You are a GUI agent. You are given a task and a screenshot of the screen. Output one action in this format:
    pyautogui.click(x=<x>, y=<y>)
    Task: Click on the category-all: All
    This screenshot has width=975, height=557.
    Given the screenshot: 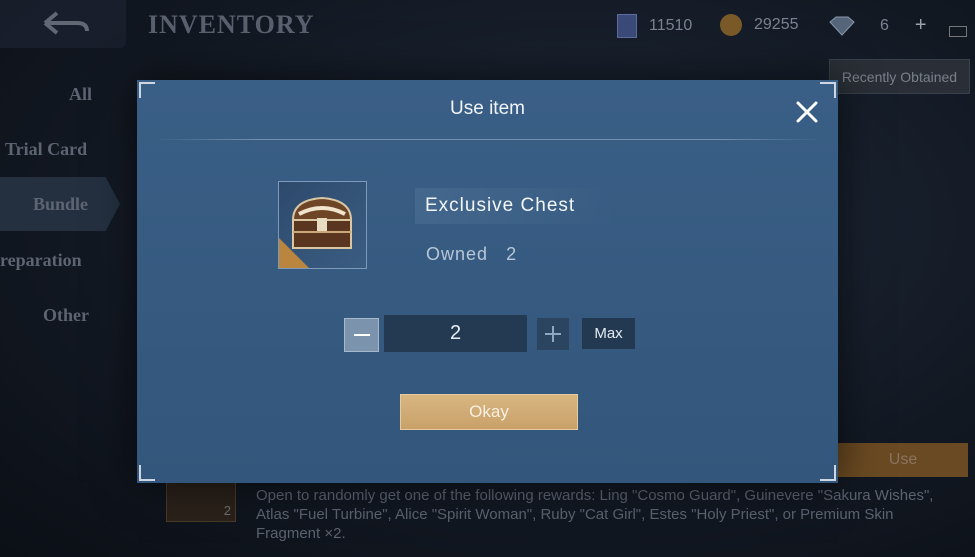 What is the action you would take?
    pyautogui.click(x=80, y=94)
    